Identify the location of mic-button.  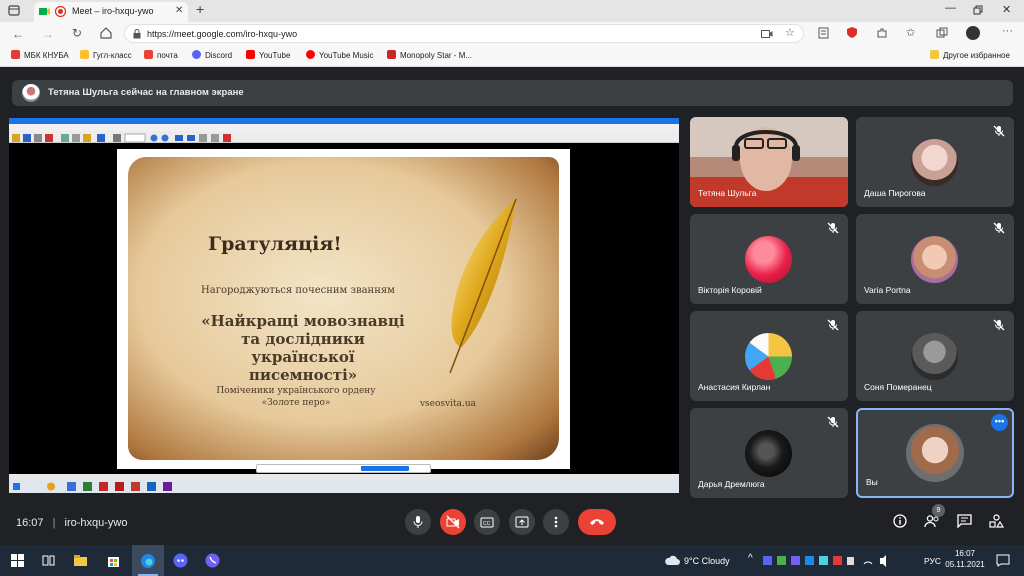
(418, 522).